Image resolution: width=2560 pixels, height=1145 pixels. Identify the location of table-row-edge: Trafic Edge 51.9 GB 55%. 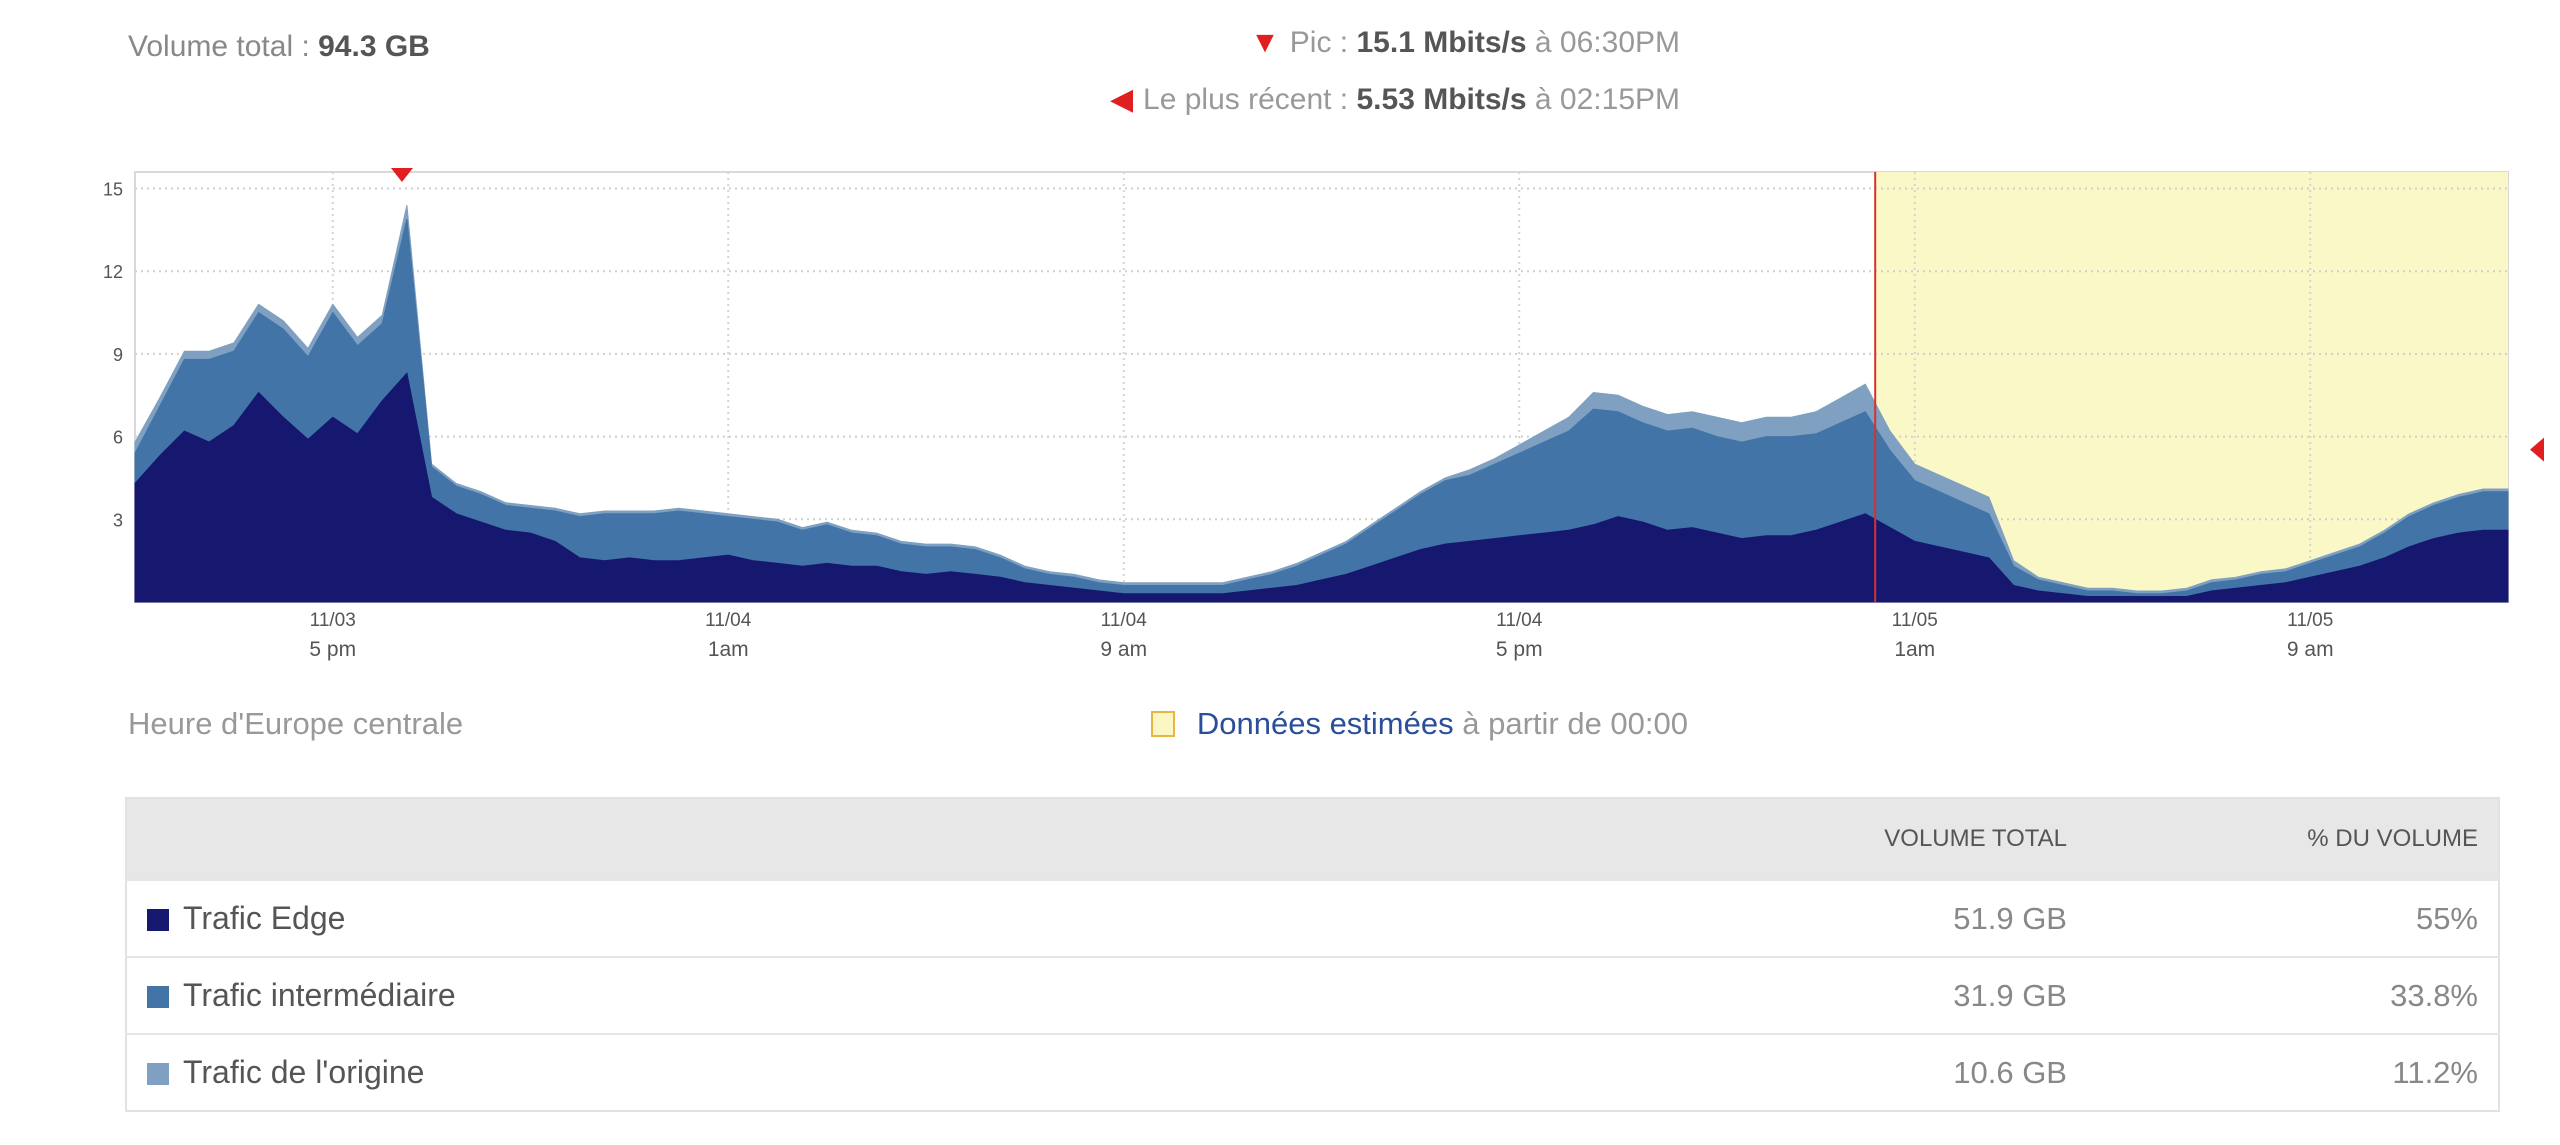
(1312, 918).